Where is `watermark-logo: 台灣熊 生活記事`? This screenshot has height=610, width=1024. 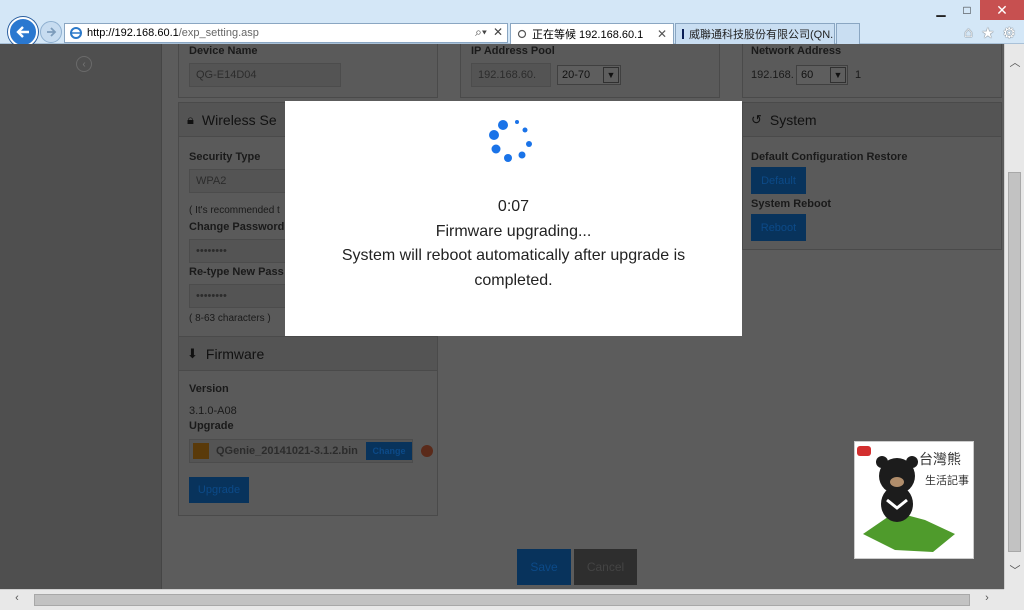 watermark-logo: 台灣熊 生活記事 is located at coordinates (914, 500).